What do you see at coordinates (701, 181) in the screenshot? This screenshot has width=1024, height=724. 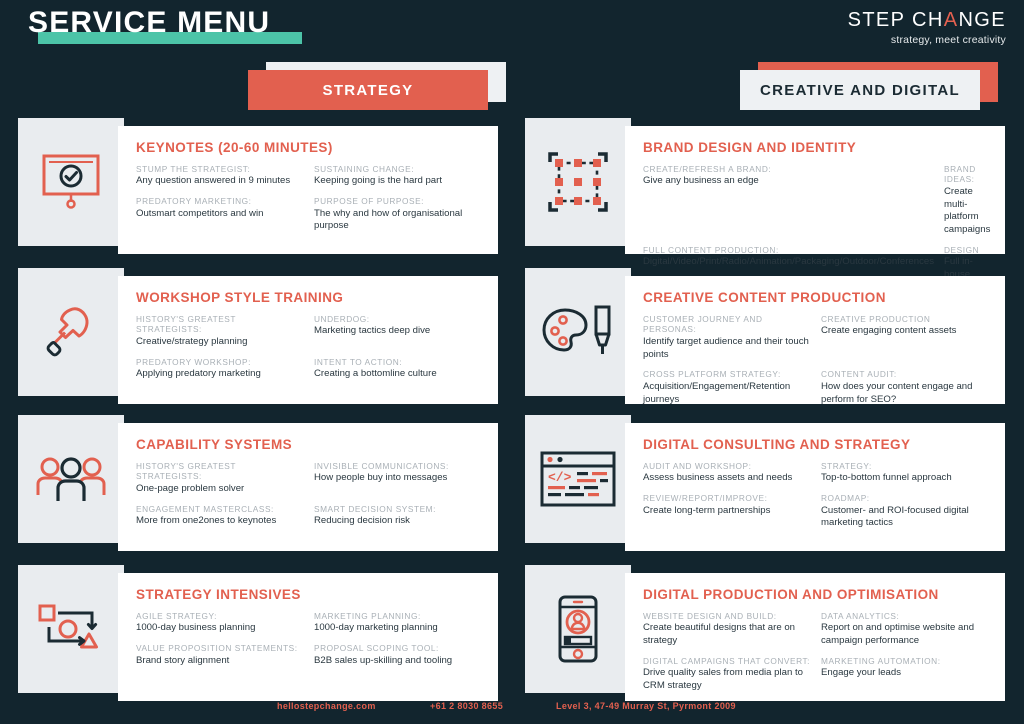 I see `service-item-description: Give any business an edge` at bounding box center [701, 181].